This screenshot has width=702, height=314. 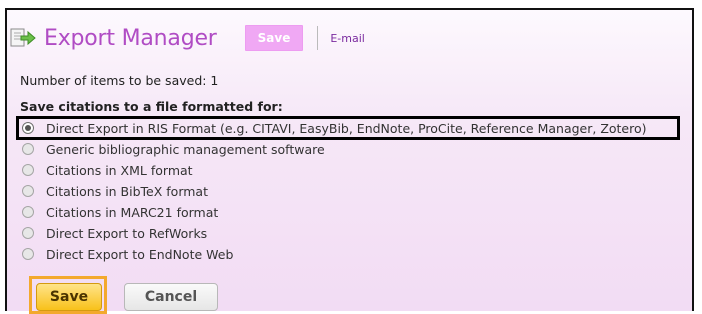 I want to click on radio-endnote-web, so click(x=28, y=254).